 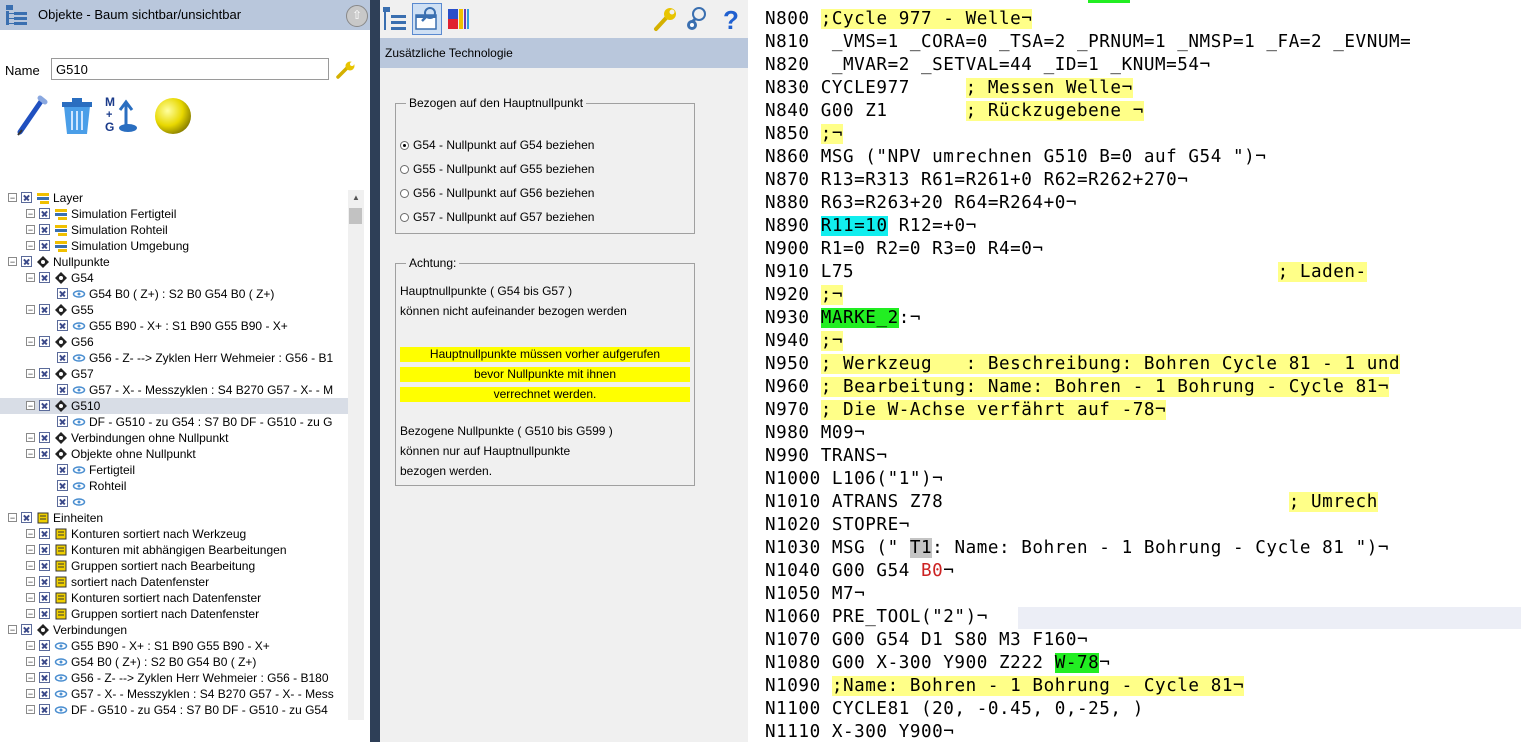 I want to click on scroll-up-icon: ▲, so click(x=356, y=198).